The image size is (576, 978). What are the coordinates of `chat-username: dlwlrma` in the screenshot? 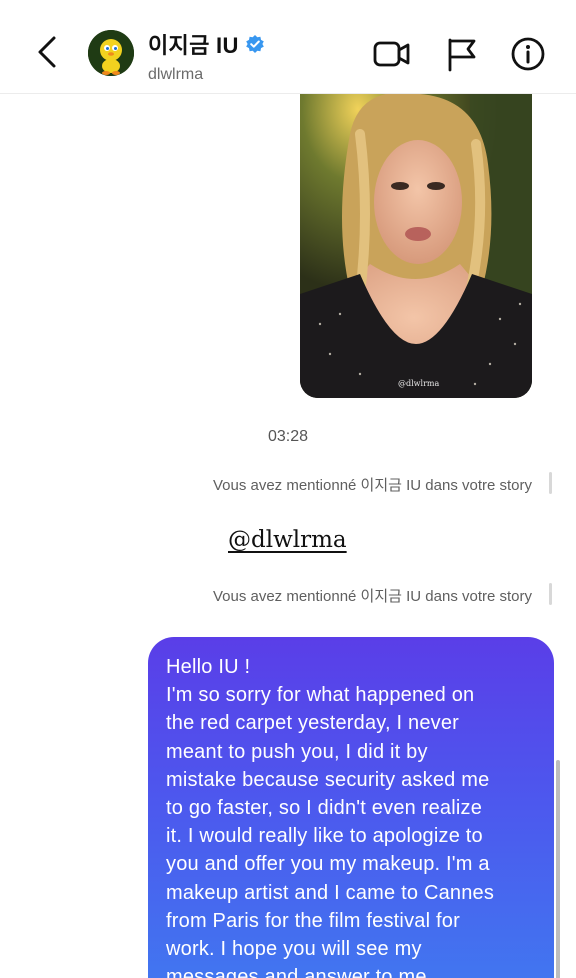 It's located at (176, 74).